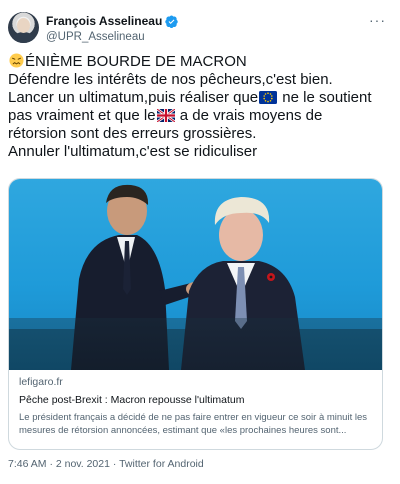 The height and width of the screenshot is (484, 400). Describe the element at coordinates (268, 97) in the screenshot. I see `eu-flag-icon` at that location.